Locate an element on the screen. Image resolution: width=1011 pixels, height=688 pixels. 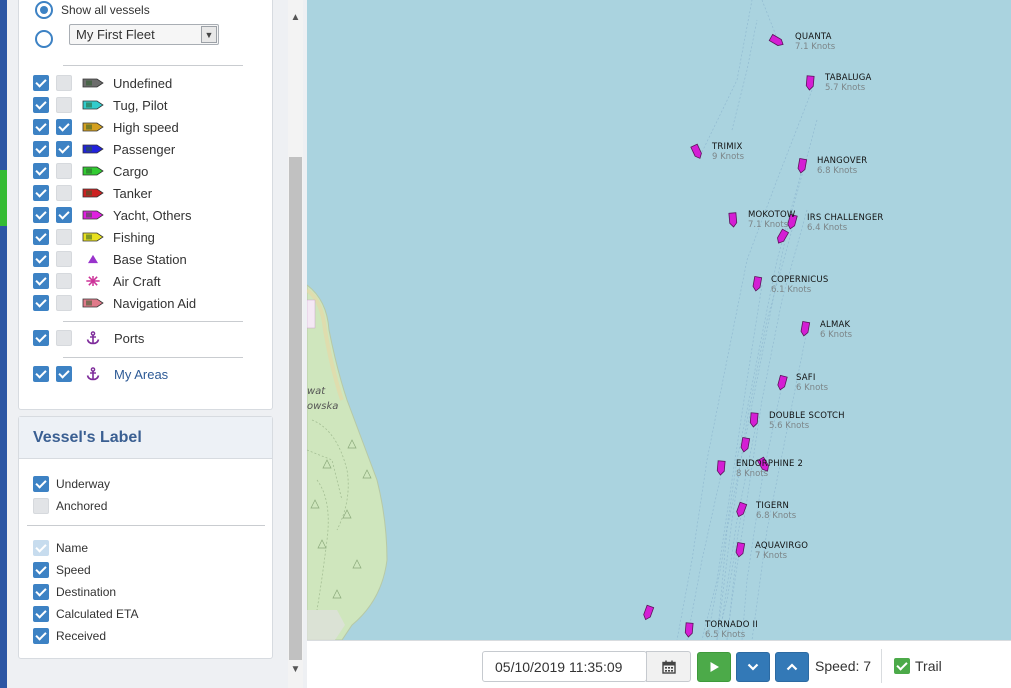
vessel-name-label: IRS CHALLENGER is located at coordinates (845, 218).